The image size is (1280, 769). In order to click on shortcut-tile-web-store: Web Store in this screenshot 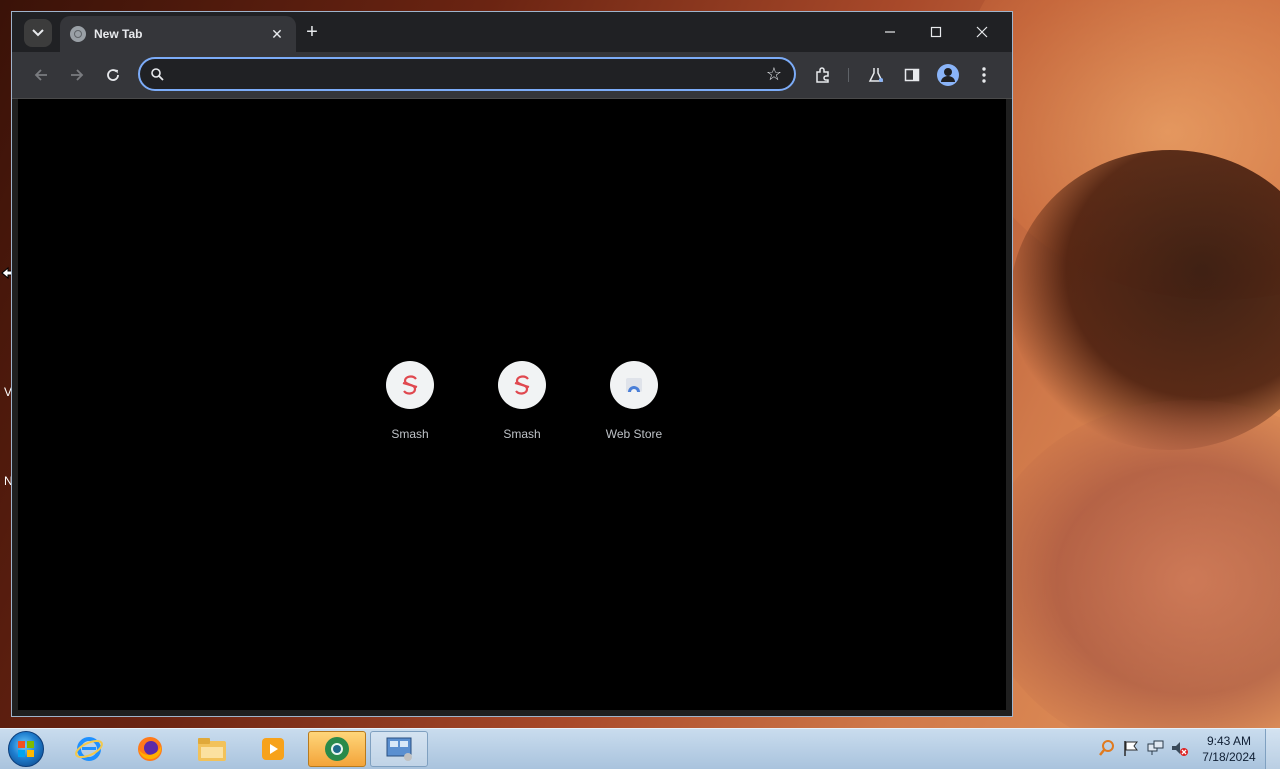, I will do `click(634, 411)`.